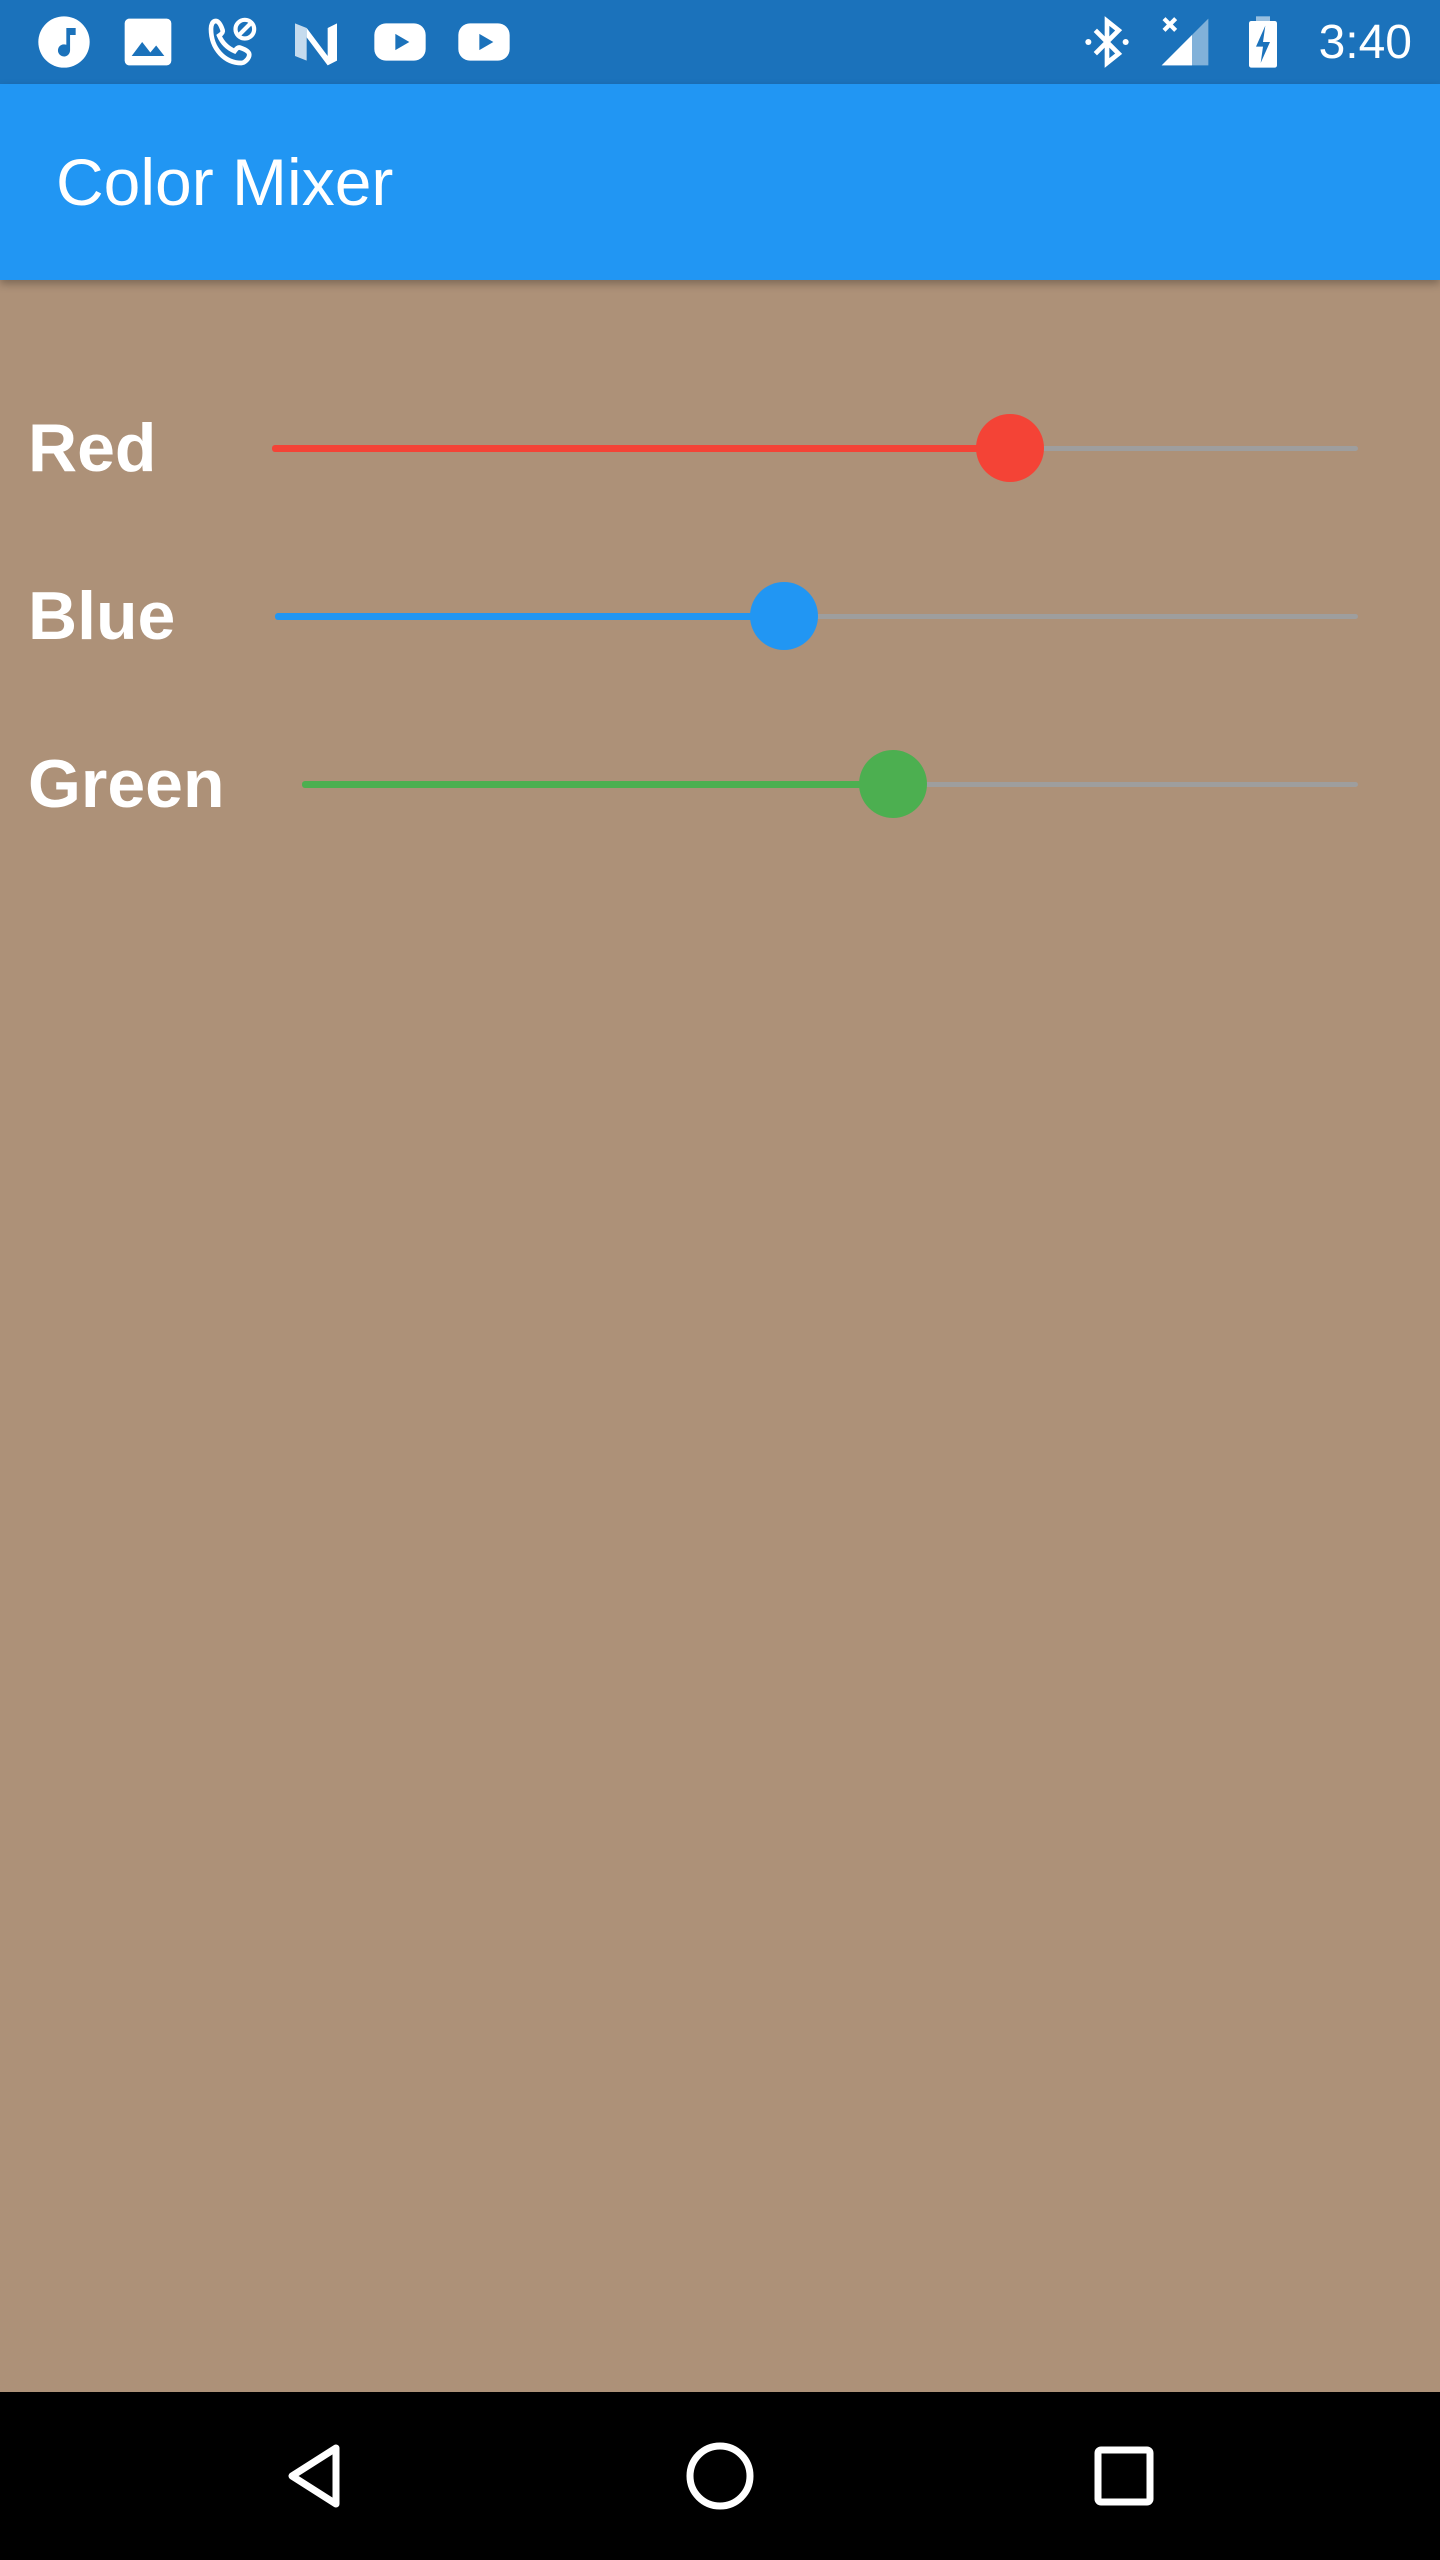 The image size is (1440, 2560). I want to click on bluetooth-icon, so click(1107, 42).